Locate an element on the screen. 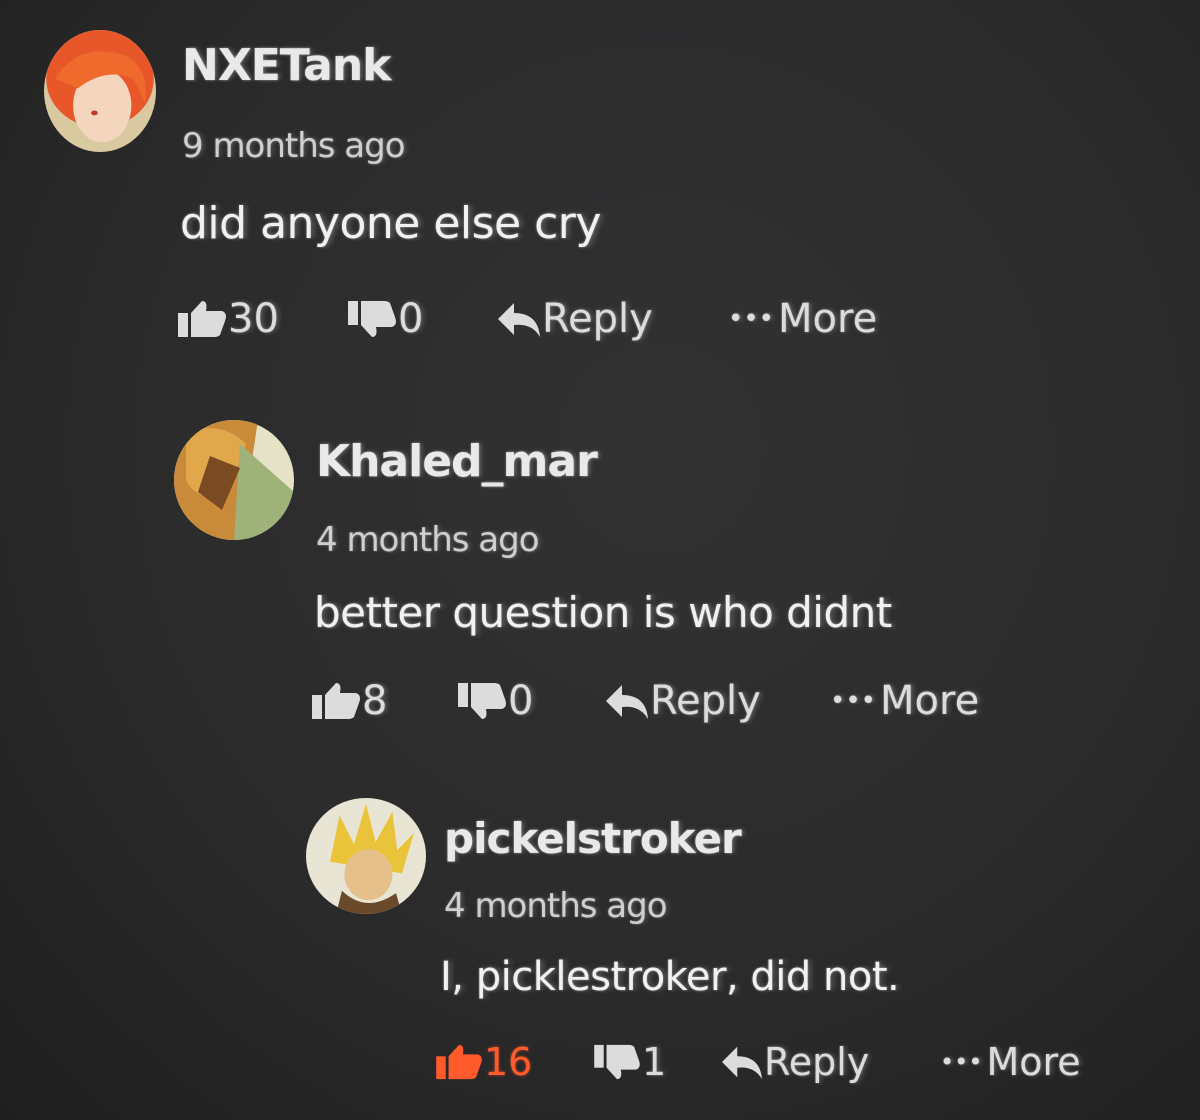 This screenshot has height=1120, width=1200. comment-actions: 16 1 Reply ••• More is located at coordinates (757, 1062).